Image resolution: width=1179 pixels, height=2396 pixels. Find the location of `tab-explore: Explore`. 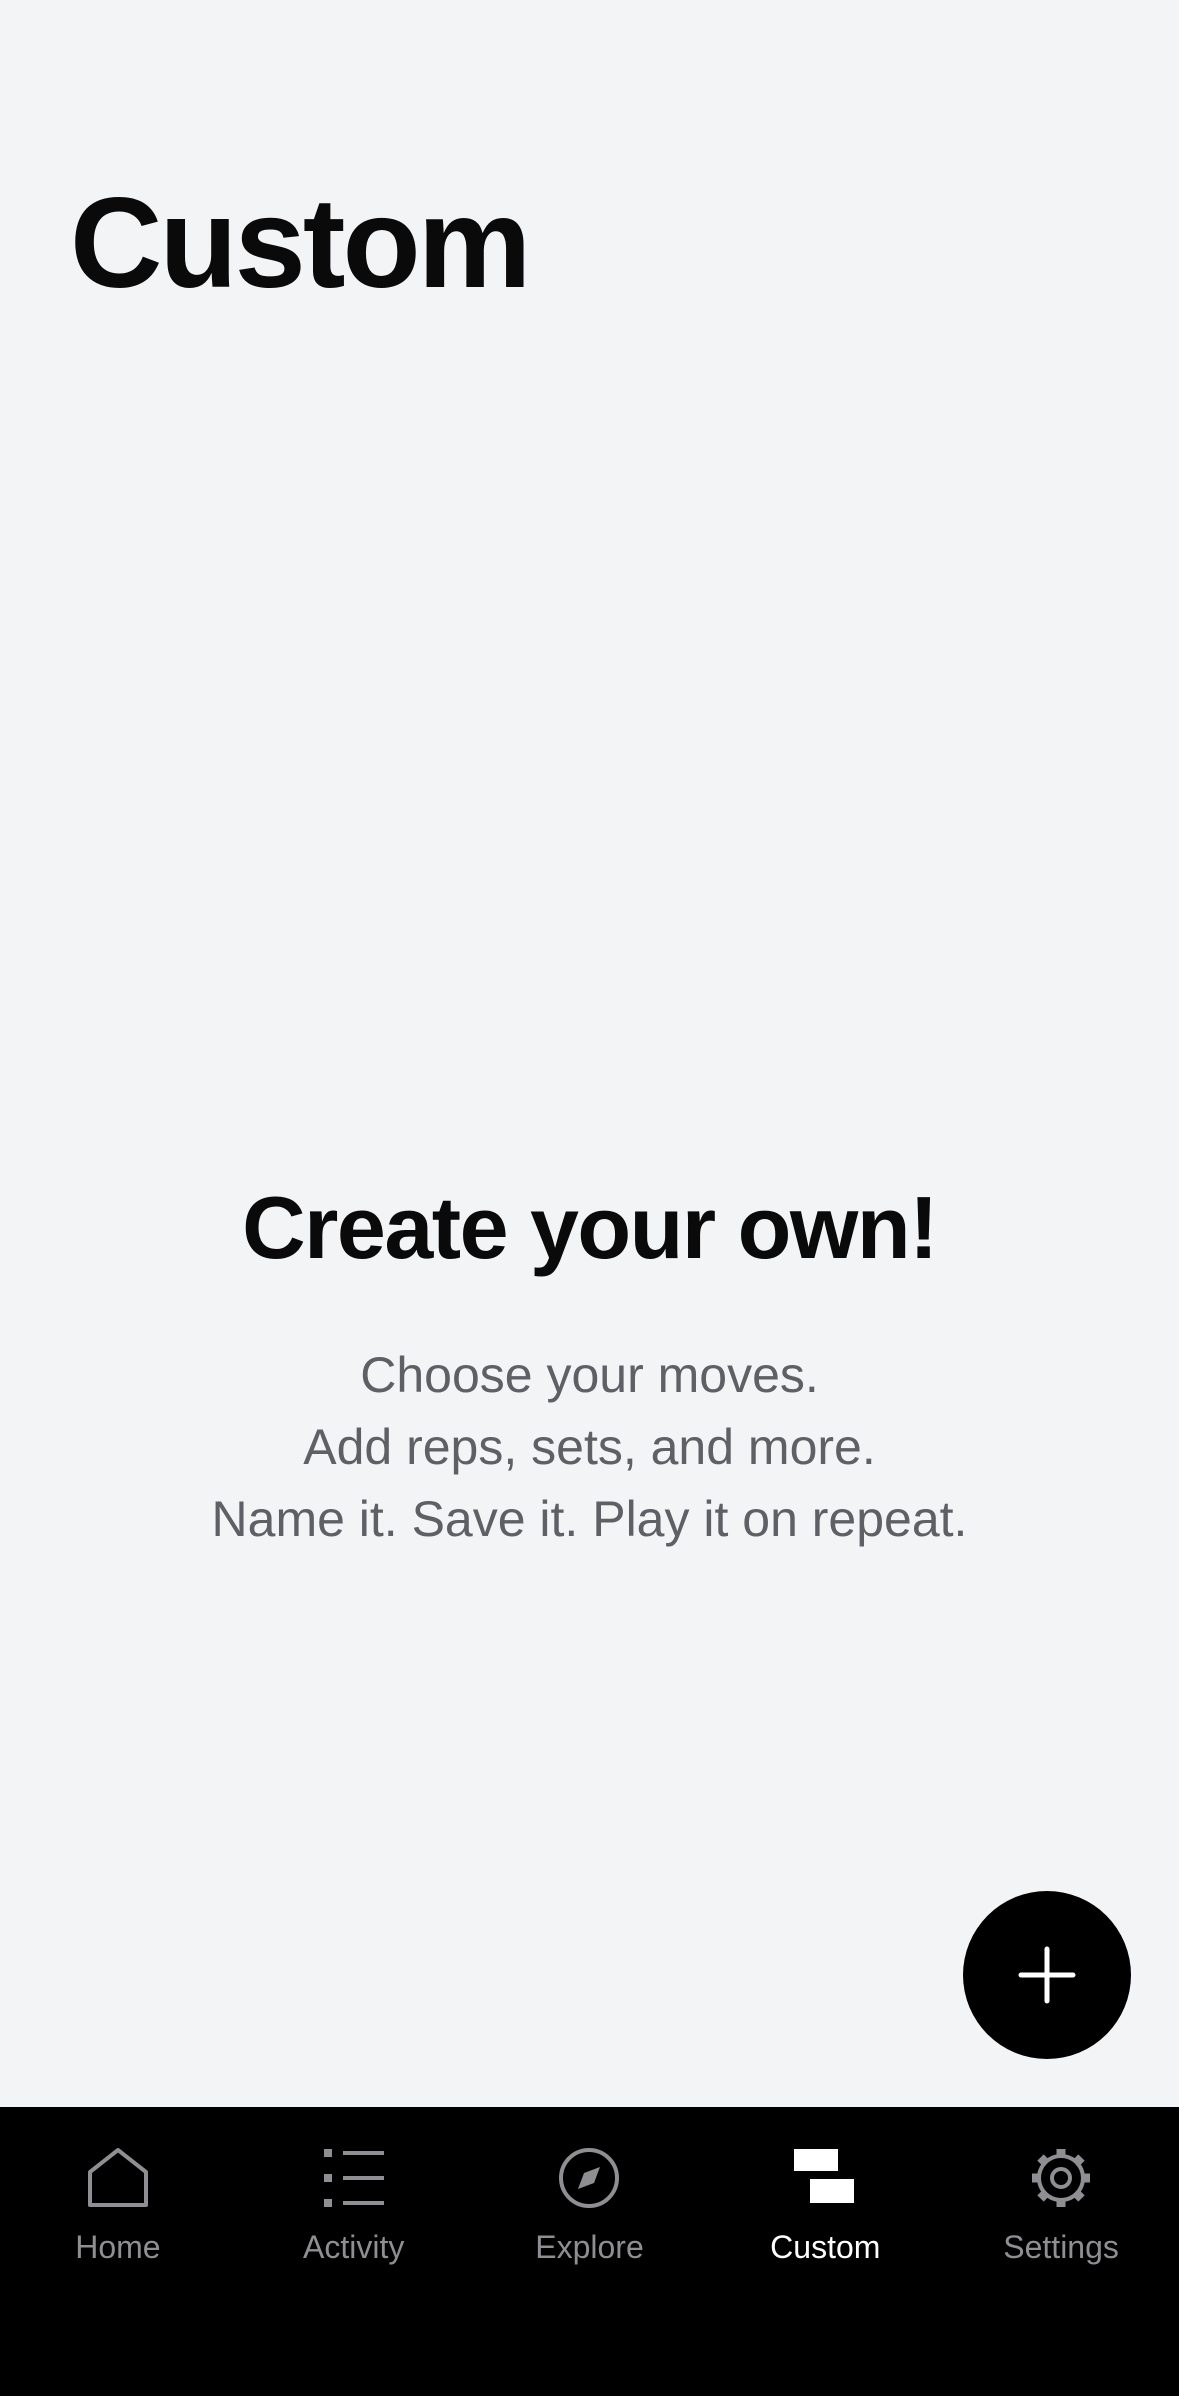

tab-explore: Explore is located at coordinates (590, 2251).